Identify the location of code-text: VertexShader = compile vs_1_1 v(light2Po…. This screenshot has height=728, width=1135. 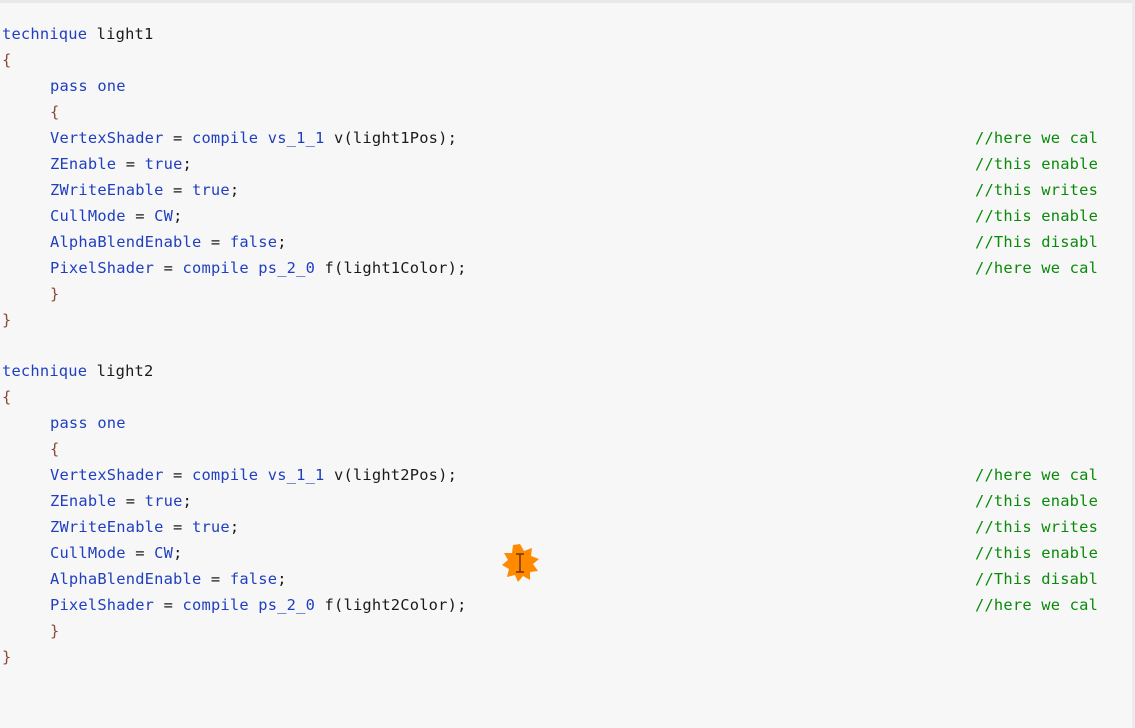
(253, 475).